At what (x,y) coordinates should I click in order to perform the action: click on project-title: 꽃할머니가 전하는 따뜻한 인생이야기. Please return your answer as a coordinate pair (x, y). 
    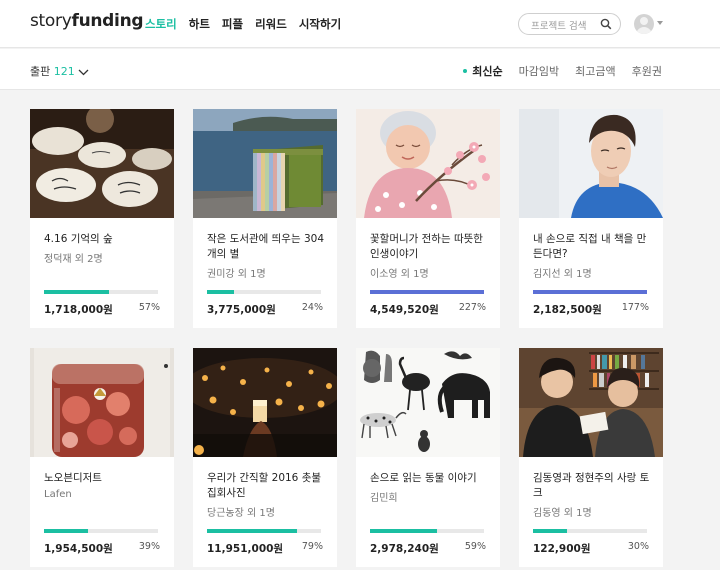
    Looking at the image, I should click on (430, 247).